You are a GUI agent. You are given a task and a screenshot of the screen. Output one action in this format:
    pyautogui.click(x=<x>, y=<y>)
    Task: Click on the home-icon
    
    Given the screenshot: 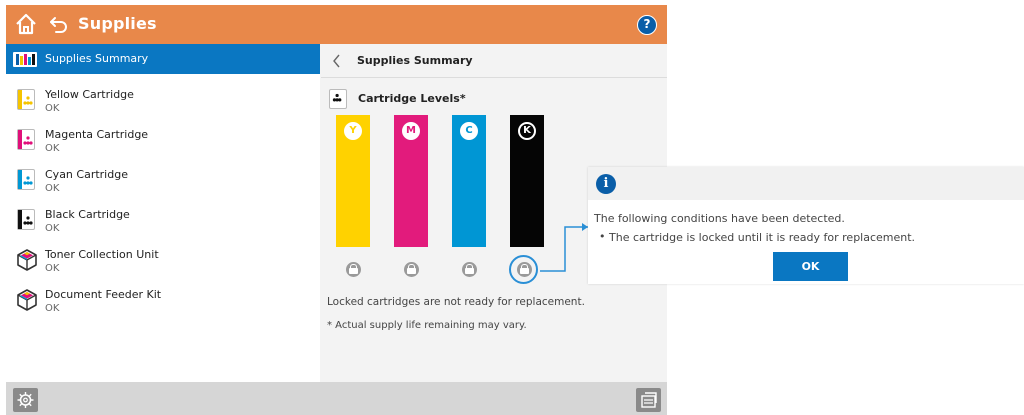 What is the action you would take?
    pyautogui.click(x=26, y=24)
    